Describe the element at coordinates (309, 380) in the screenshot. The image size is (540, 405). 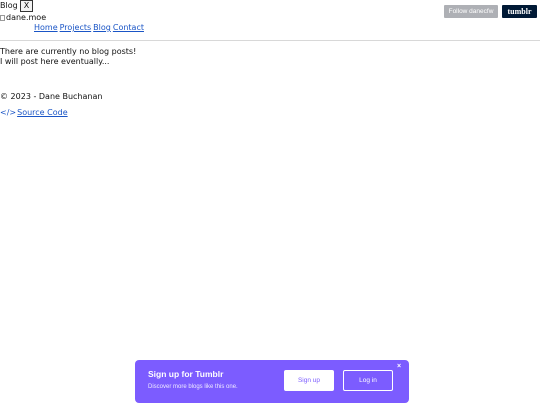
I see `signup-button: Sign up` at that location.